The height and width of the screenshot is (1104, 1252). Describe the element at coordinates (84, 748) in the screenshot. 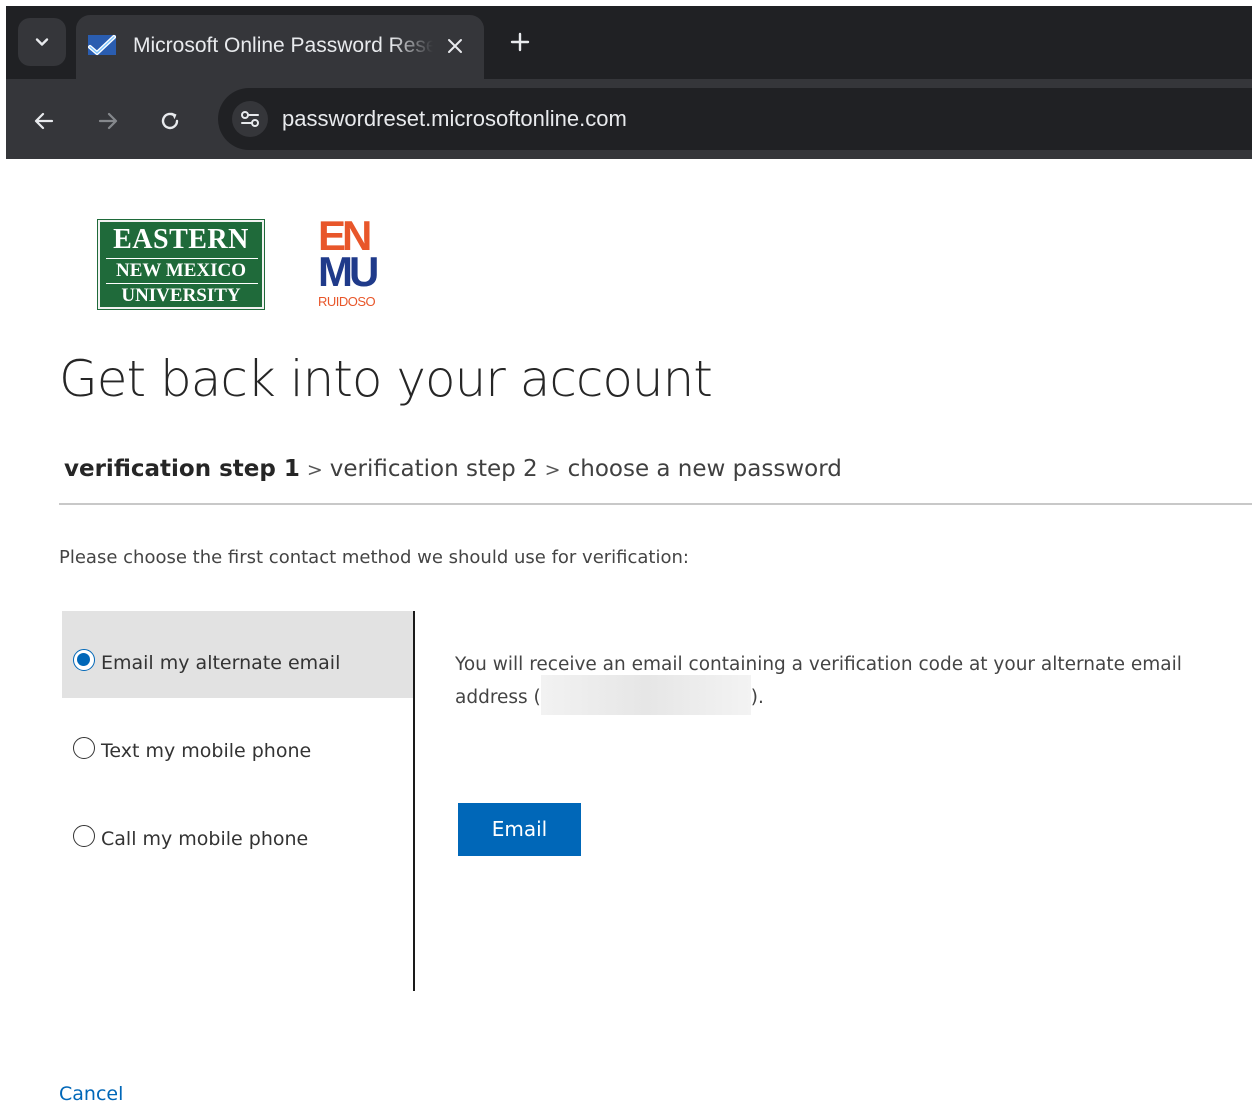

I see `radio-text-mobile` at that location.